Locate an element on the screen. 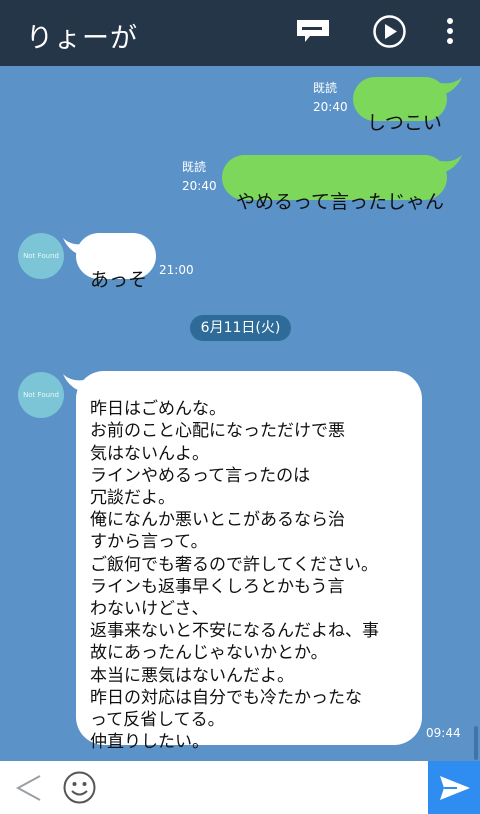  message-text: やめるって言ったじゃん is located at coordinates (340, 202).